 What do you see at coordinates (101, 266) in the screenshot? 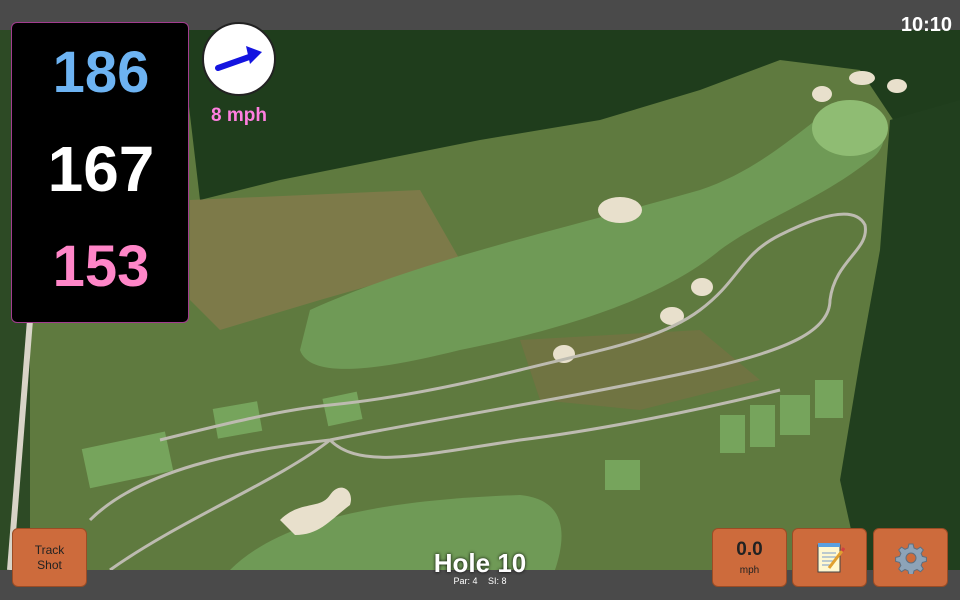
I see `front-yardage: 153` at bounding box center [101, 266].